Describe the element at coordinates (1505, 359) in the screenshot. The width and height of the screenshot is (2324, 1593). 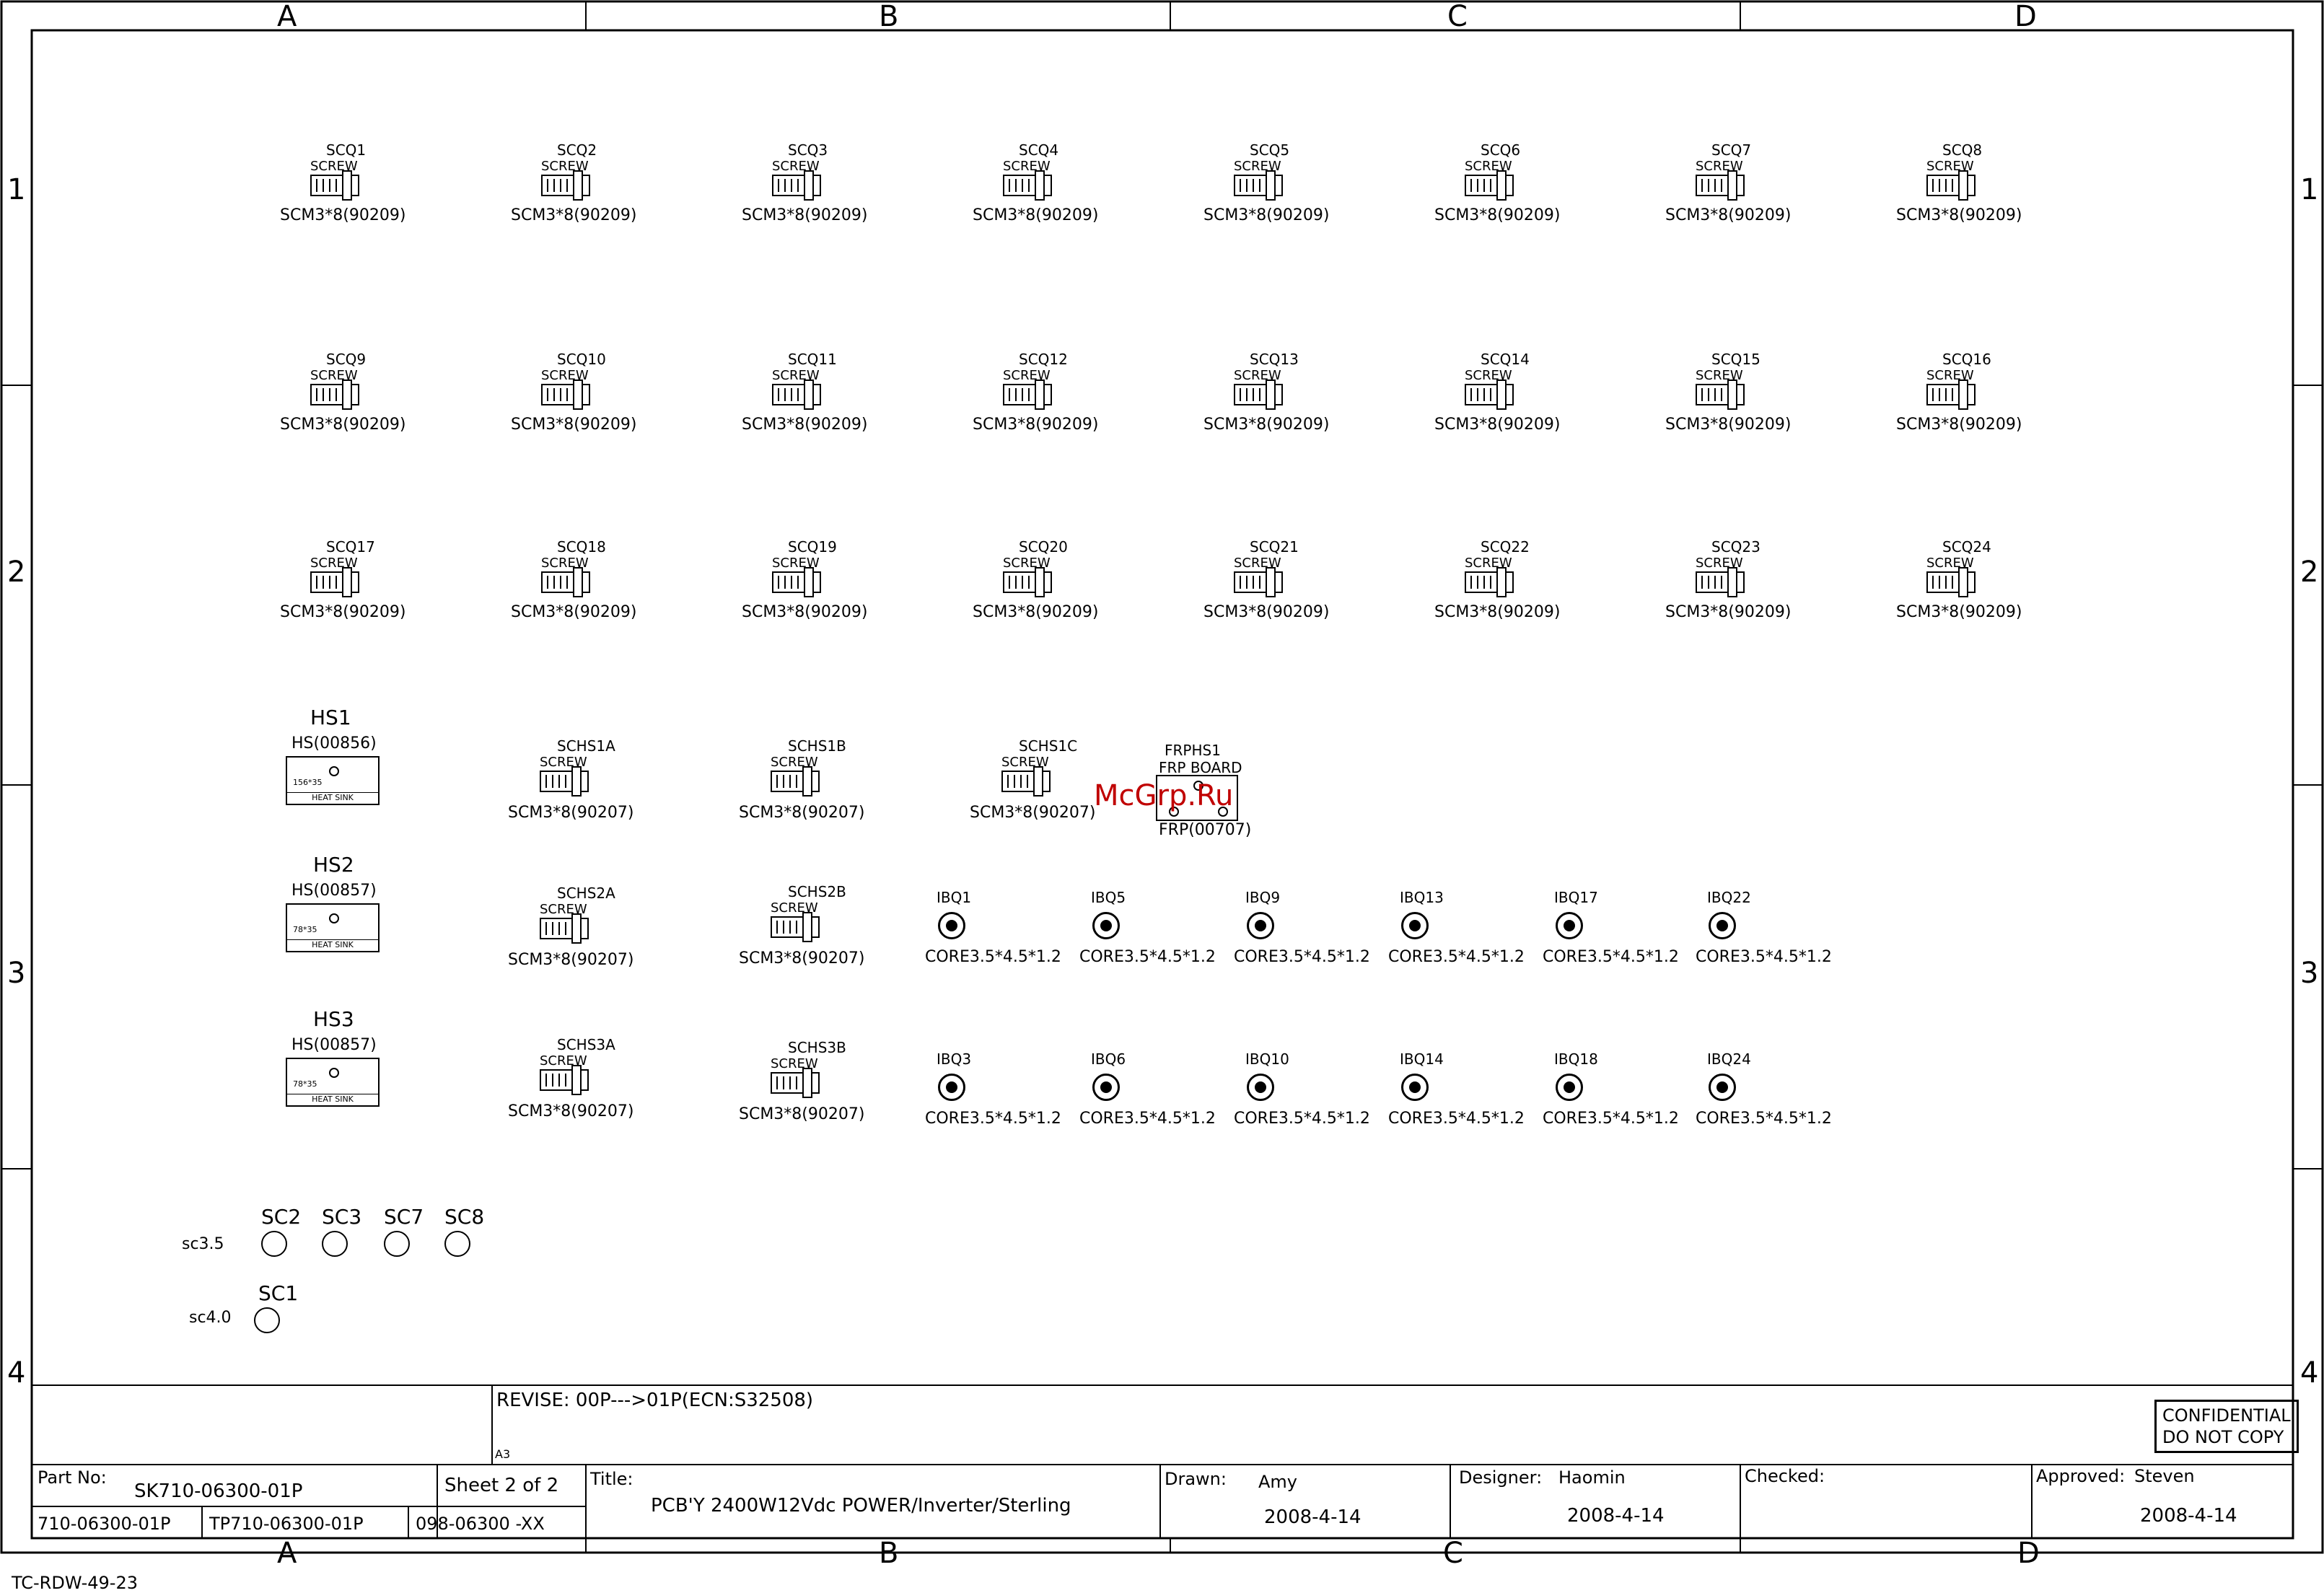
I see `screw-ref: SCQ14` at that location.